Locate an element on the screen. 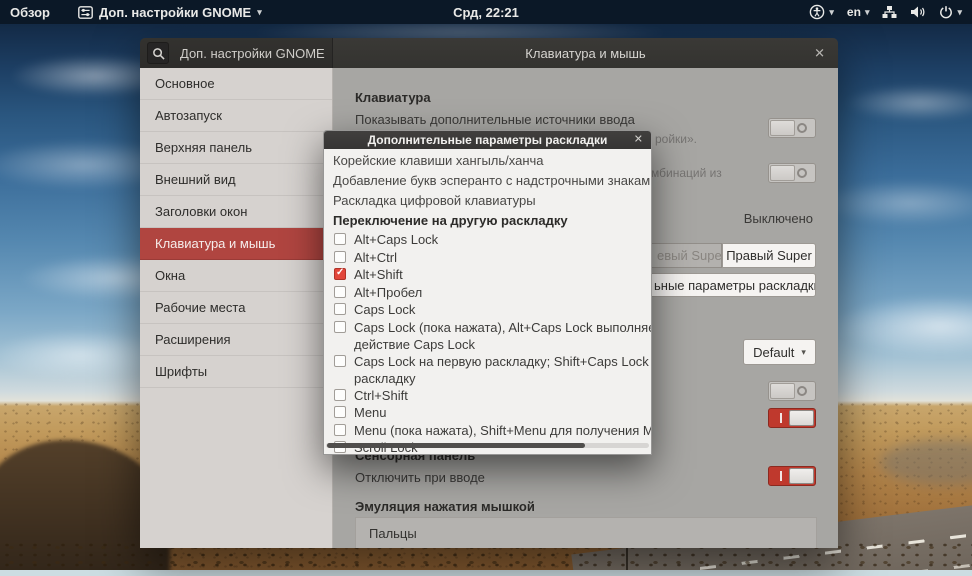 This screenshot has width=972, height=576. titlebar: Доп. настройки GNOME Клавиатура и мышь ✕ is located at coordinates (489, 53).